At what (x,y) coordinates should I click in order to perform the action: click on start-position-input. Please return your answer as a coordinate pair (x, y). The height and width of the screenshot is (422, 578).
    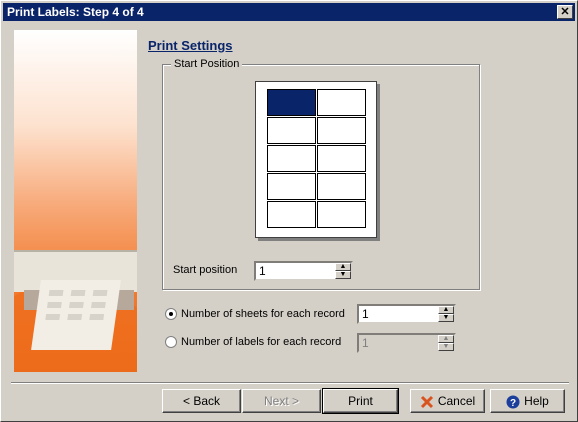
    Looking at the image, I should click on (289, 271).